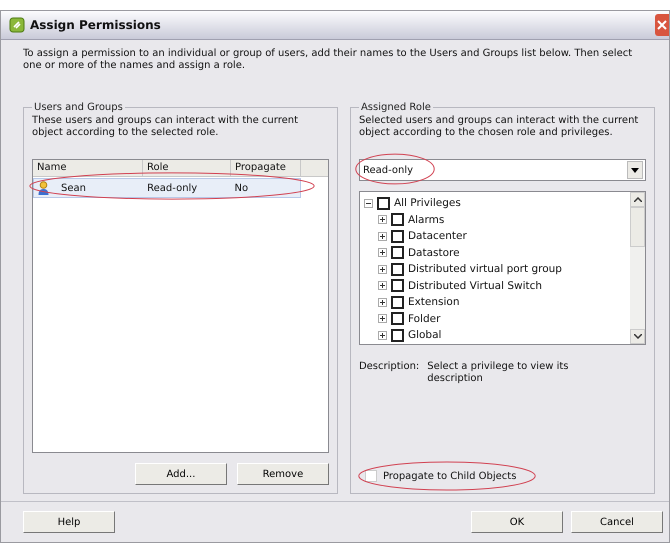 The height and width of the screenshot is (543, 670). Describe the element at coordinates (88, 168) in the screenshot. I see `column-header: Name` at that location.